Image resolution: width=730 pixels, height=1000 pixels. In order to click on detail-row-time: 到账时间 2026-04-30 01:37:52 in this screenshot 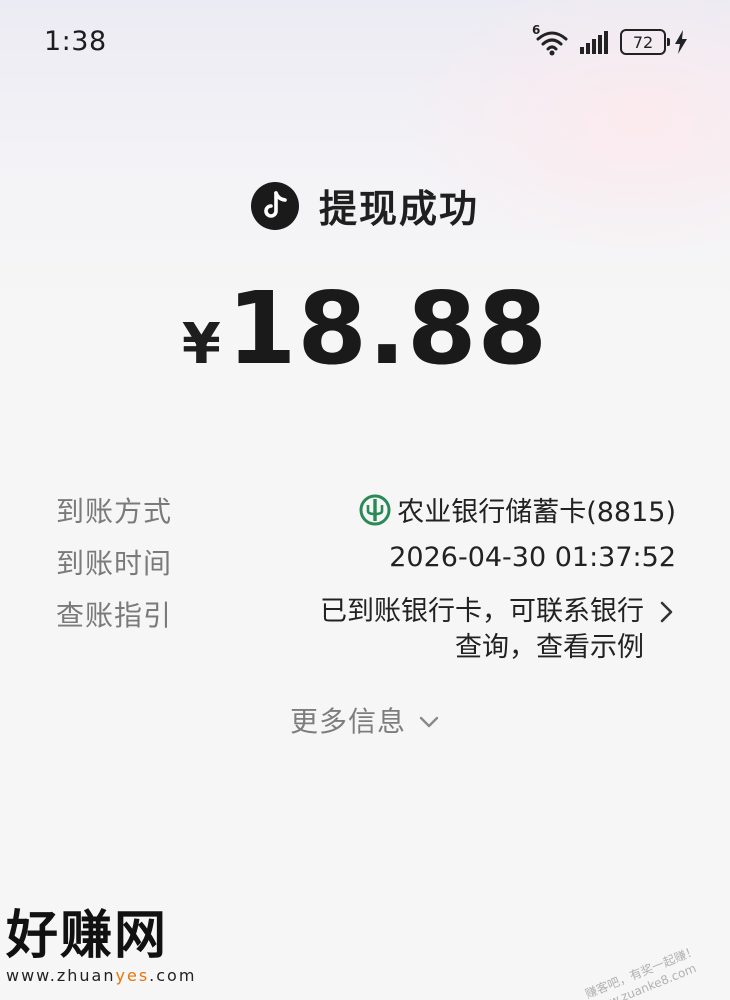, I will do `click(366, 568)`.